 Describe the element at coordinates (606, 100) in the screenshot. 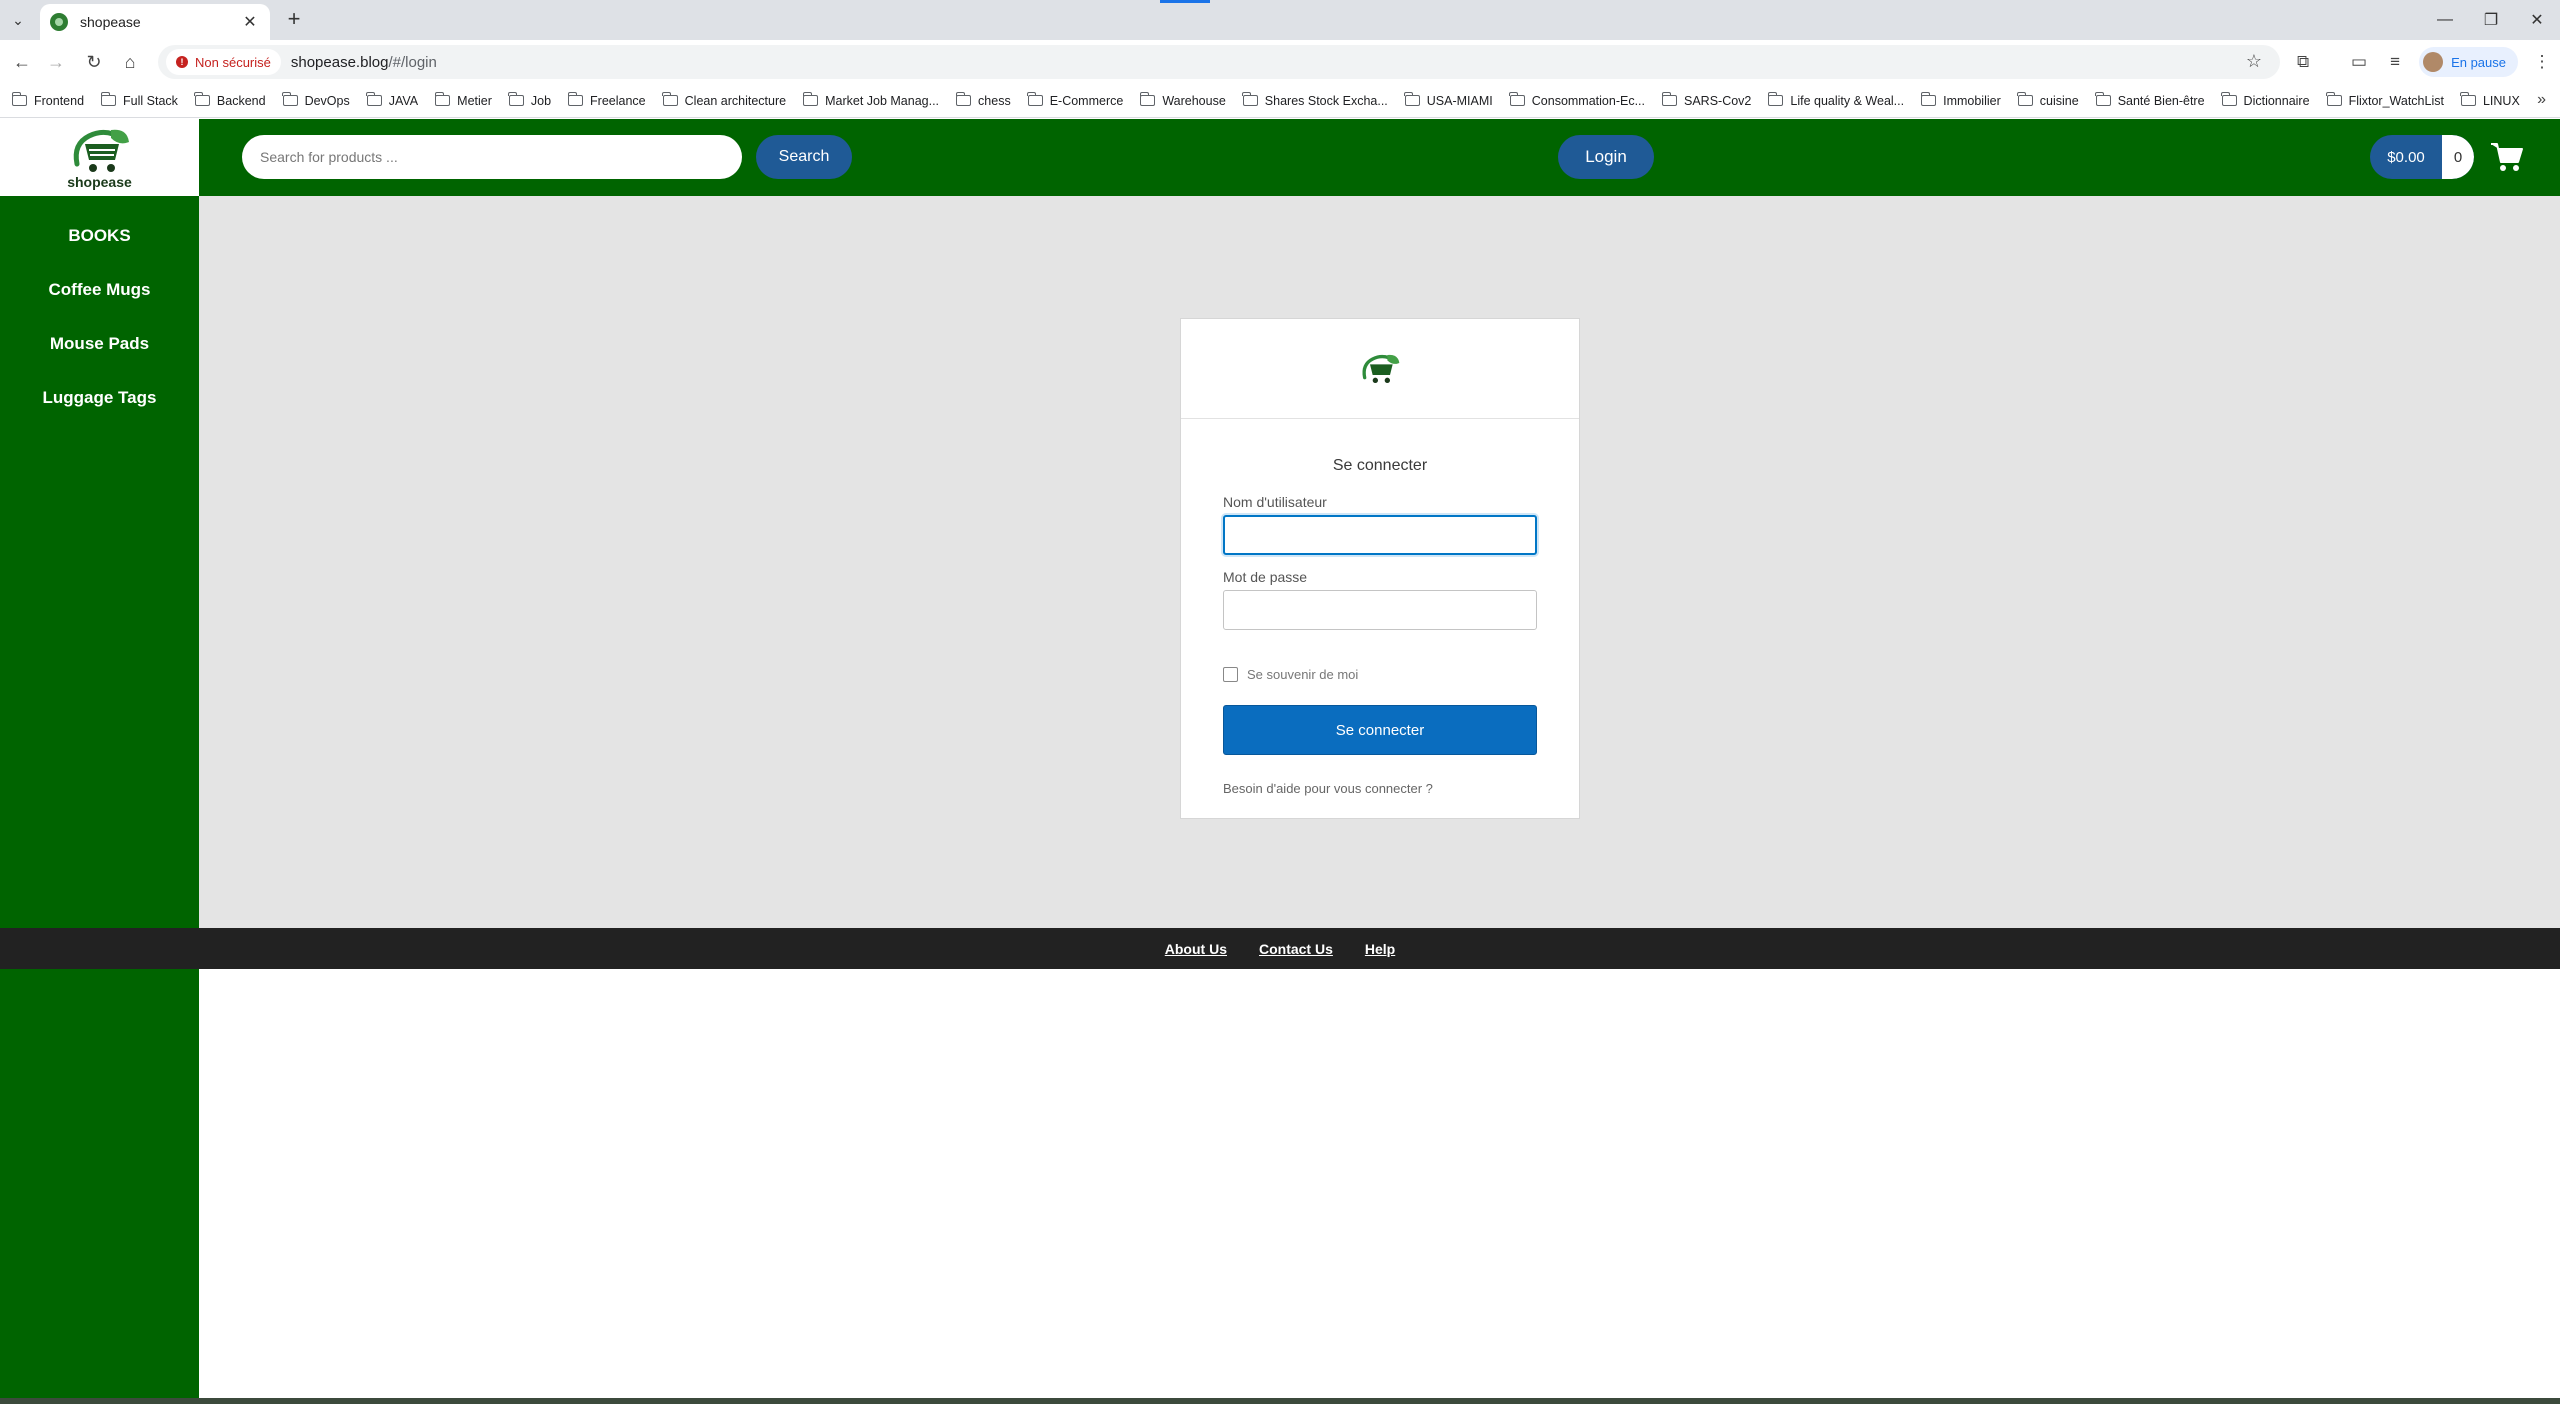

I see `bookmark-folder: Freelance` at that location.